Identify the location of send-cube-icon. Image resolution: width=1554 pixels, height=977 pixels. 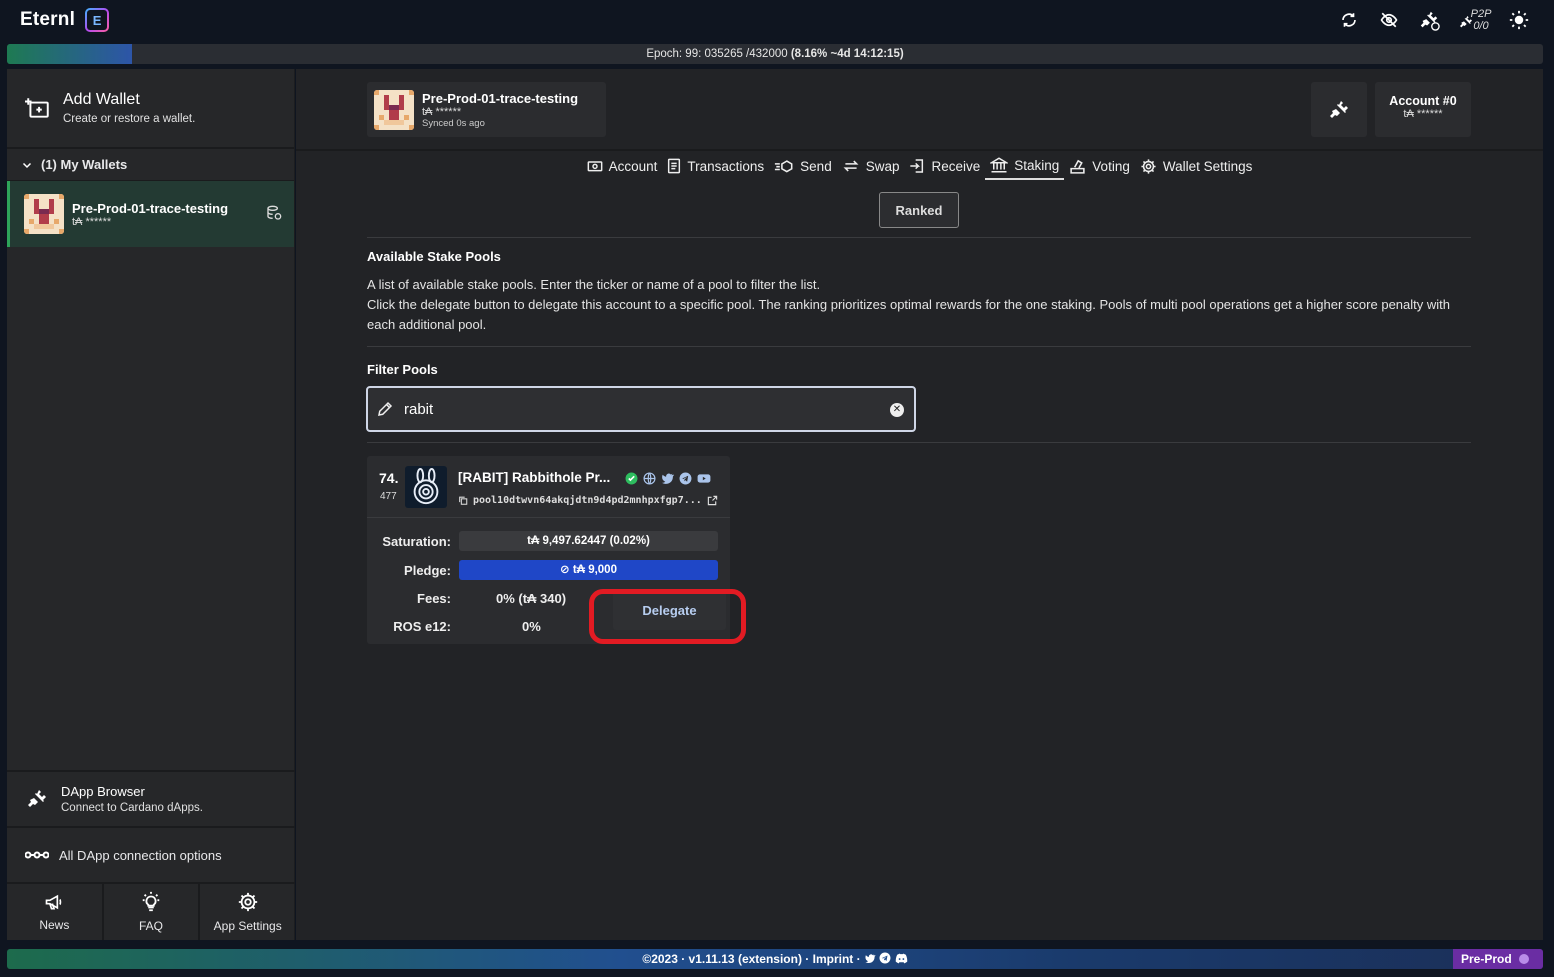
(784, 166).